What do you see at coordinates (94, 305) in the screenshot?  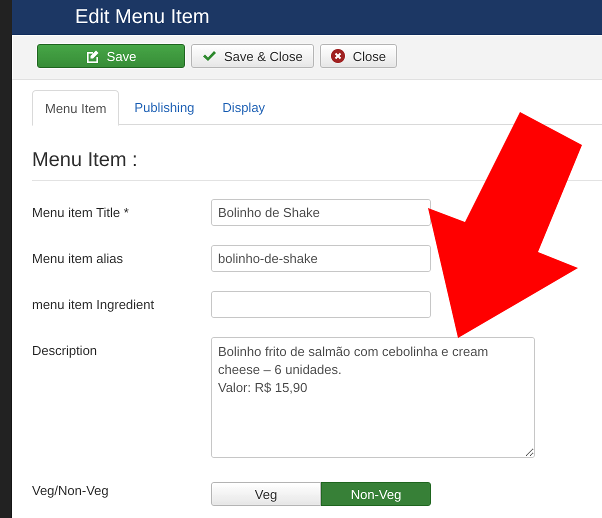 I see `field-label: menu item Ingredient` at bounding box center [94, 305].